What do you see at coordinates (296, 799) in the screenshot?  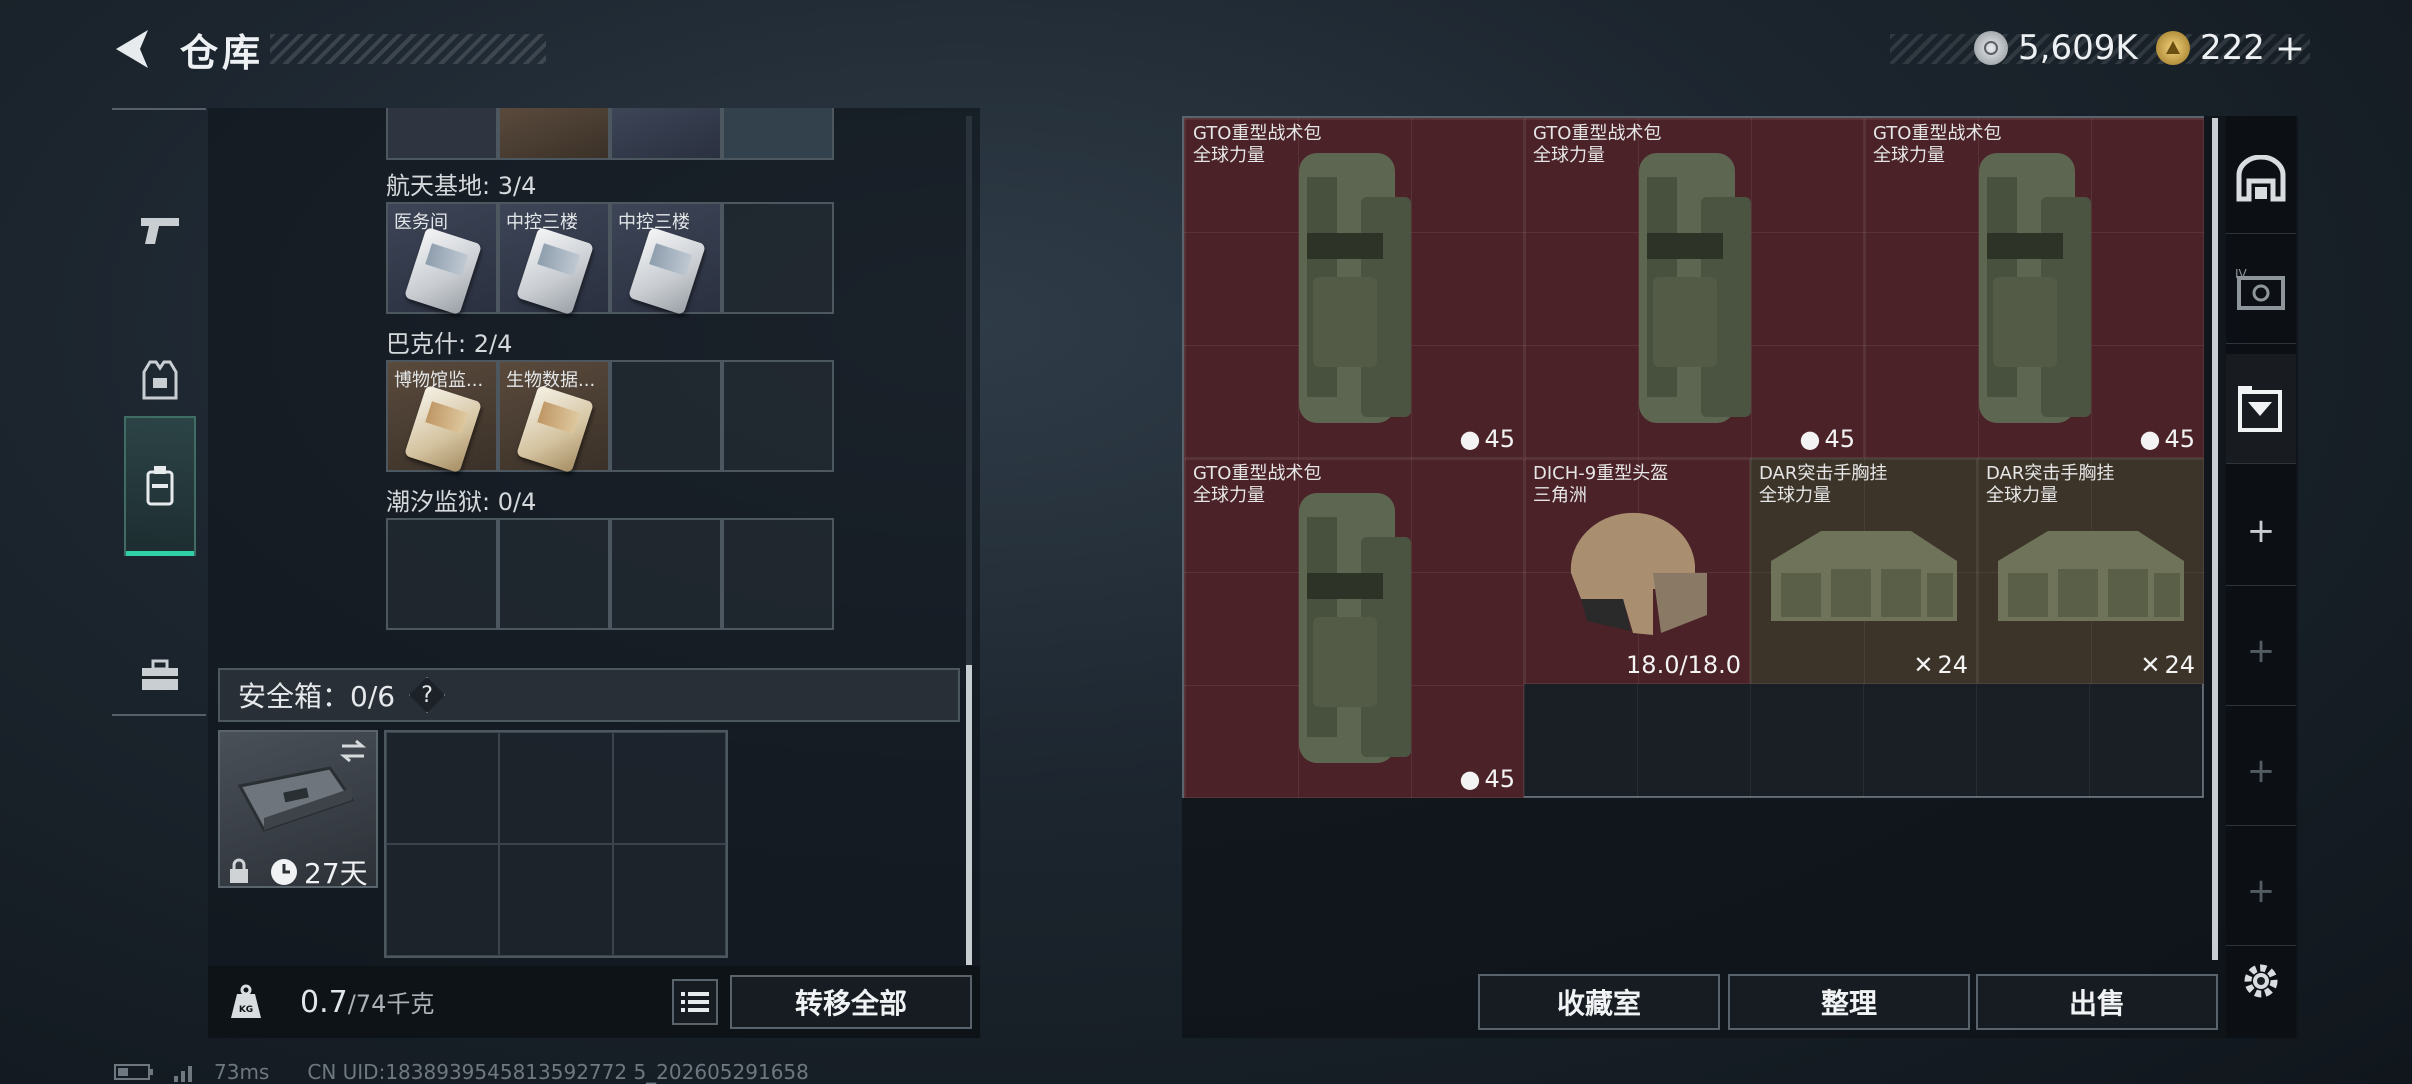 I see `case-icon` at bounding box center [296, 799].